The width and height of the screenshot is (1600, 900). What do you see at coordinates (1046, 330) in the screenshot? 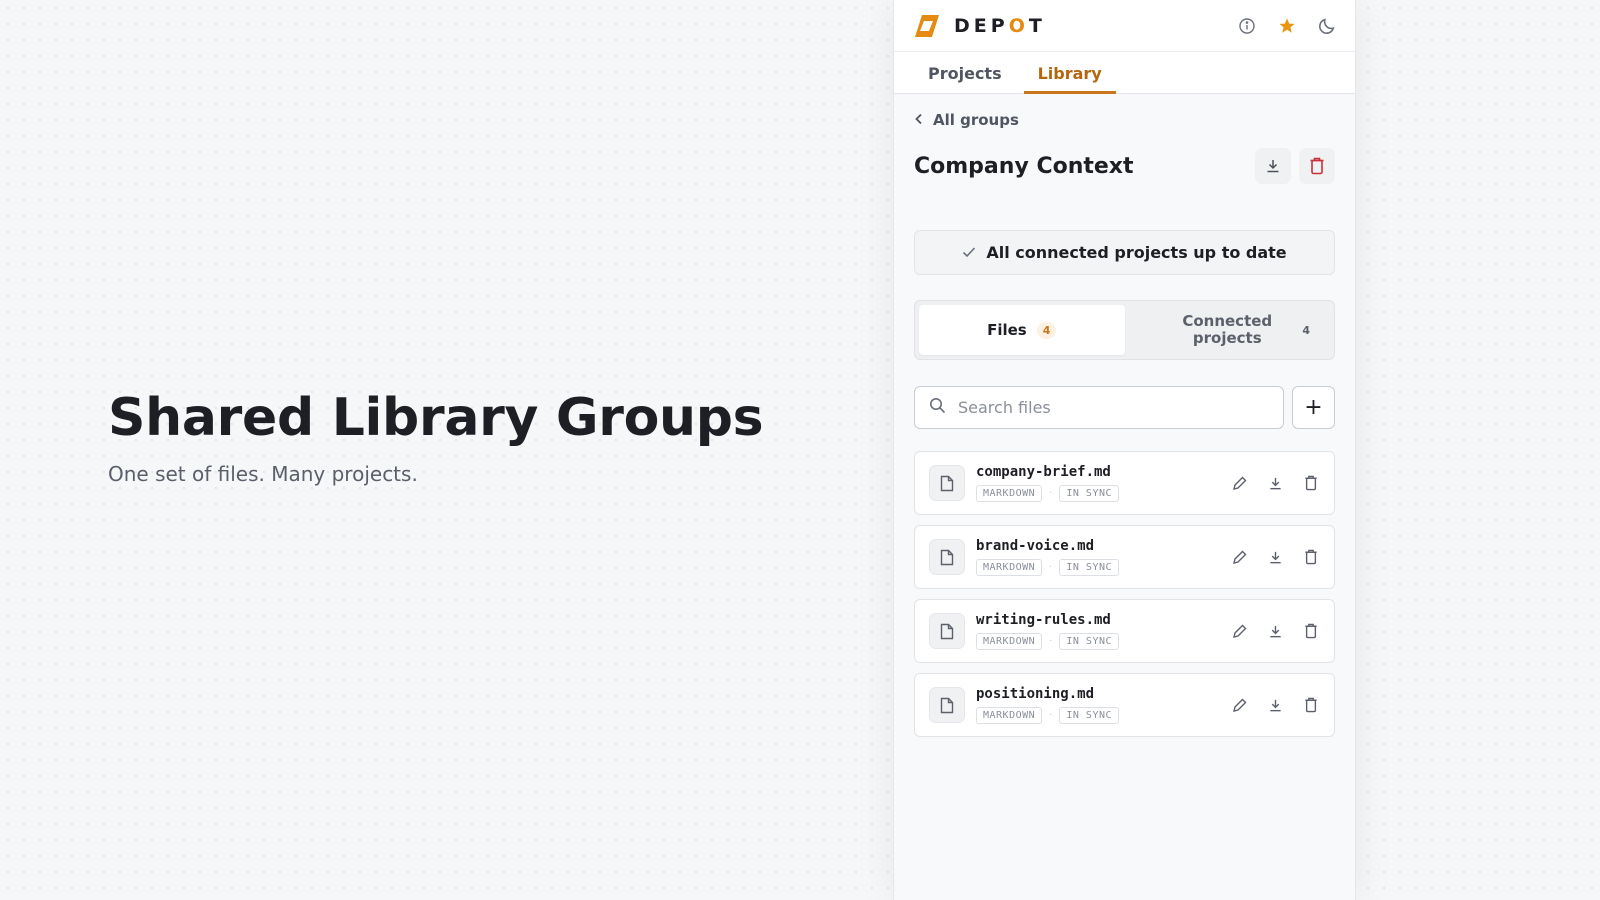
I see `files-count-badge: 4` at bounding box center [1046, 330].